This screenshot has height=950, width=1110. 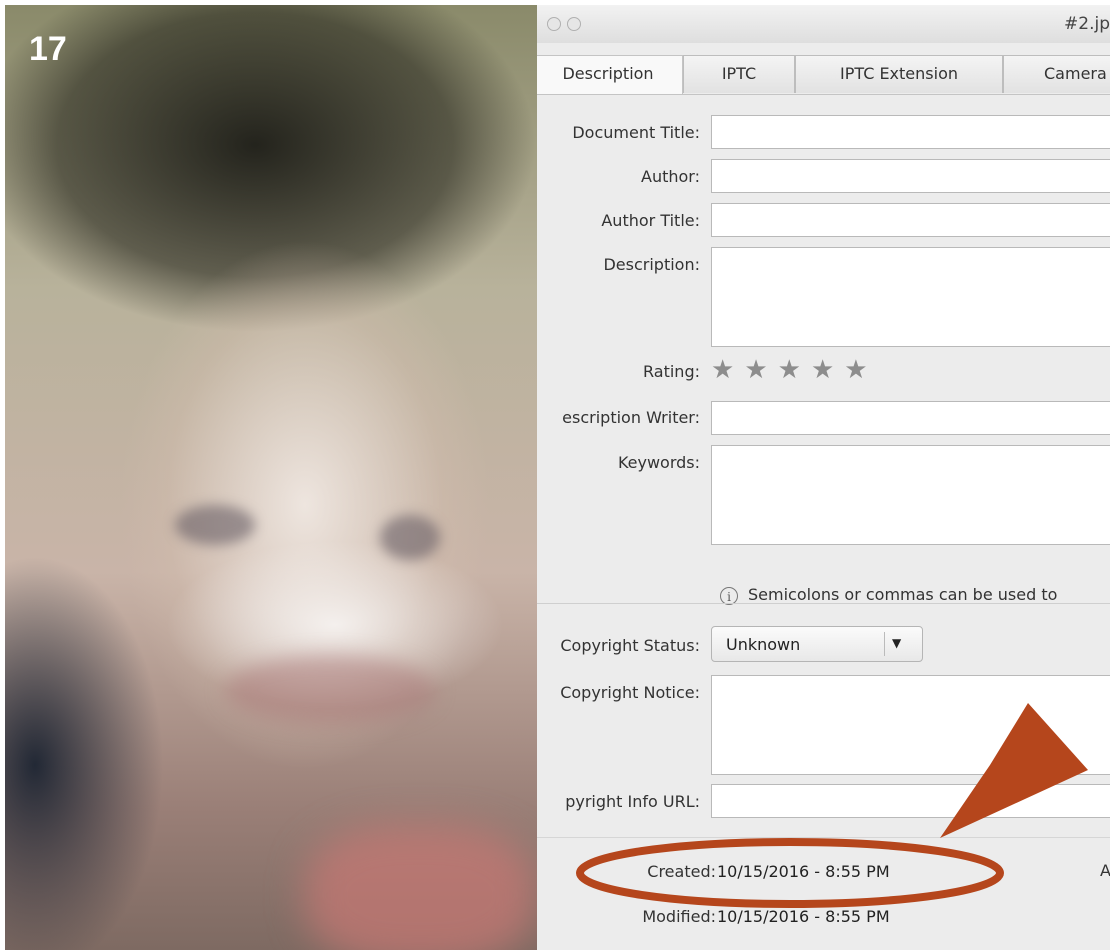 What do you see at coordinates (650, 220) in the screenshot?
I see `author-title-label: Author Title:` at bounding box center [650, 220].